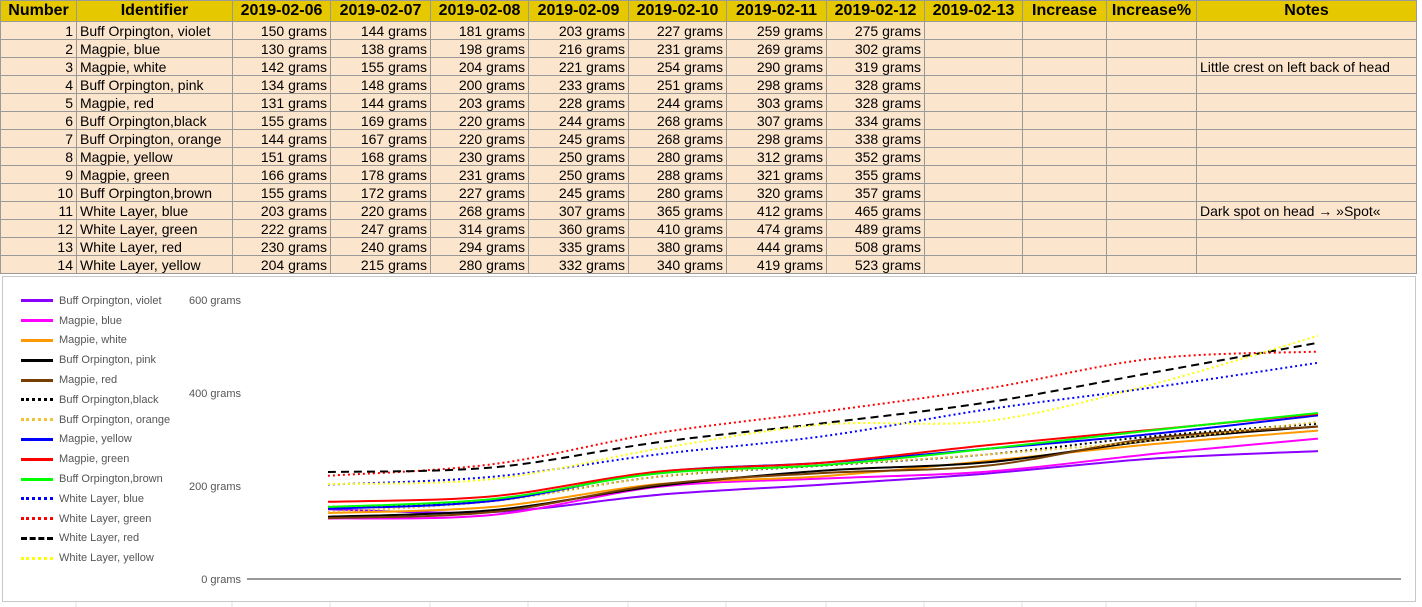  What do you see at coordinates (38, 11) in the screenshot?
I see `column-header: Number` at bounding box center [38, 11].